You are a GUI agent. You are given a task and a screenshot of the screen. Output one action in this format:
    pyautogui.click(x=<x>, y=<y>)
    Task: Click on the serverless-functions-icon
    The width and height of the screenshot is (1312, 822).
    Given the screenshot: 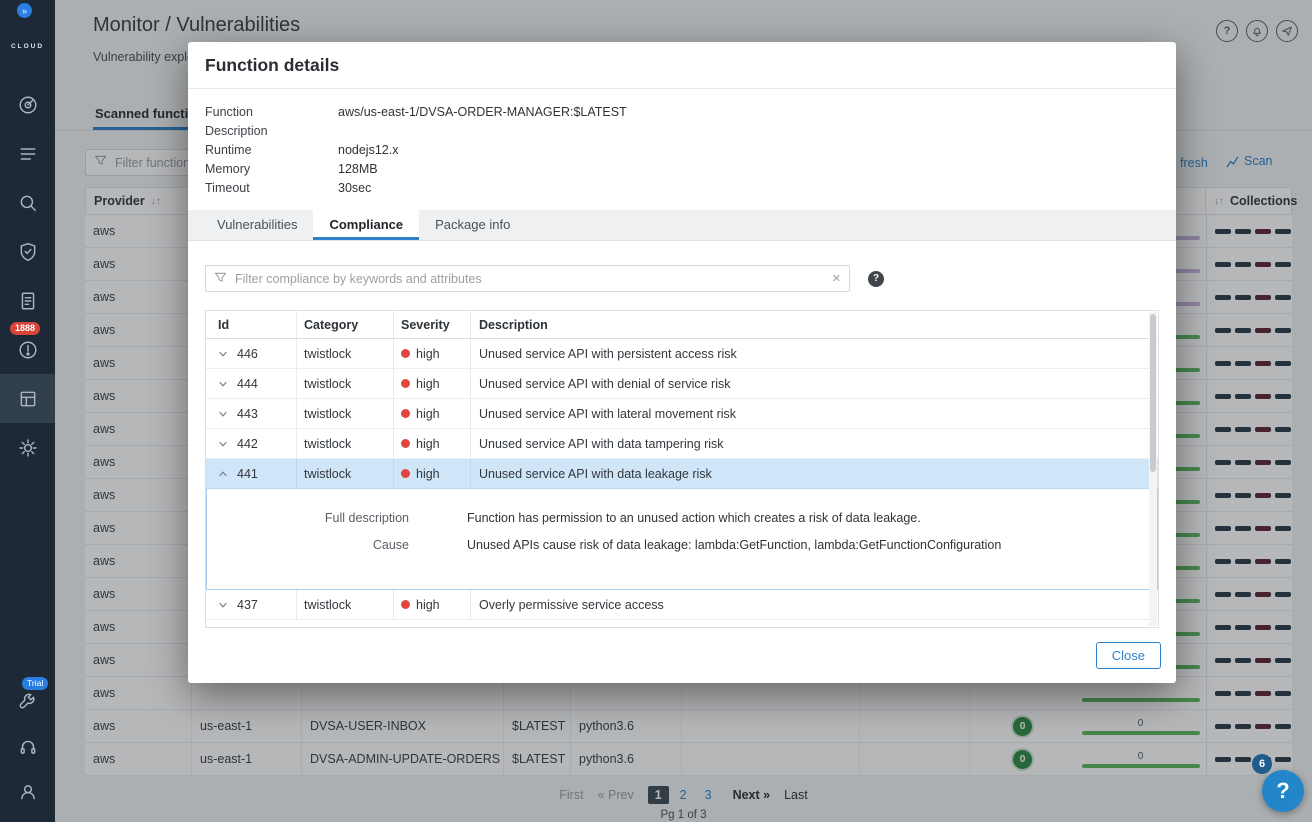 What is the action you would take?
    pyautogui.click(x=28, y=399)
    